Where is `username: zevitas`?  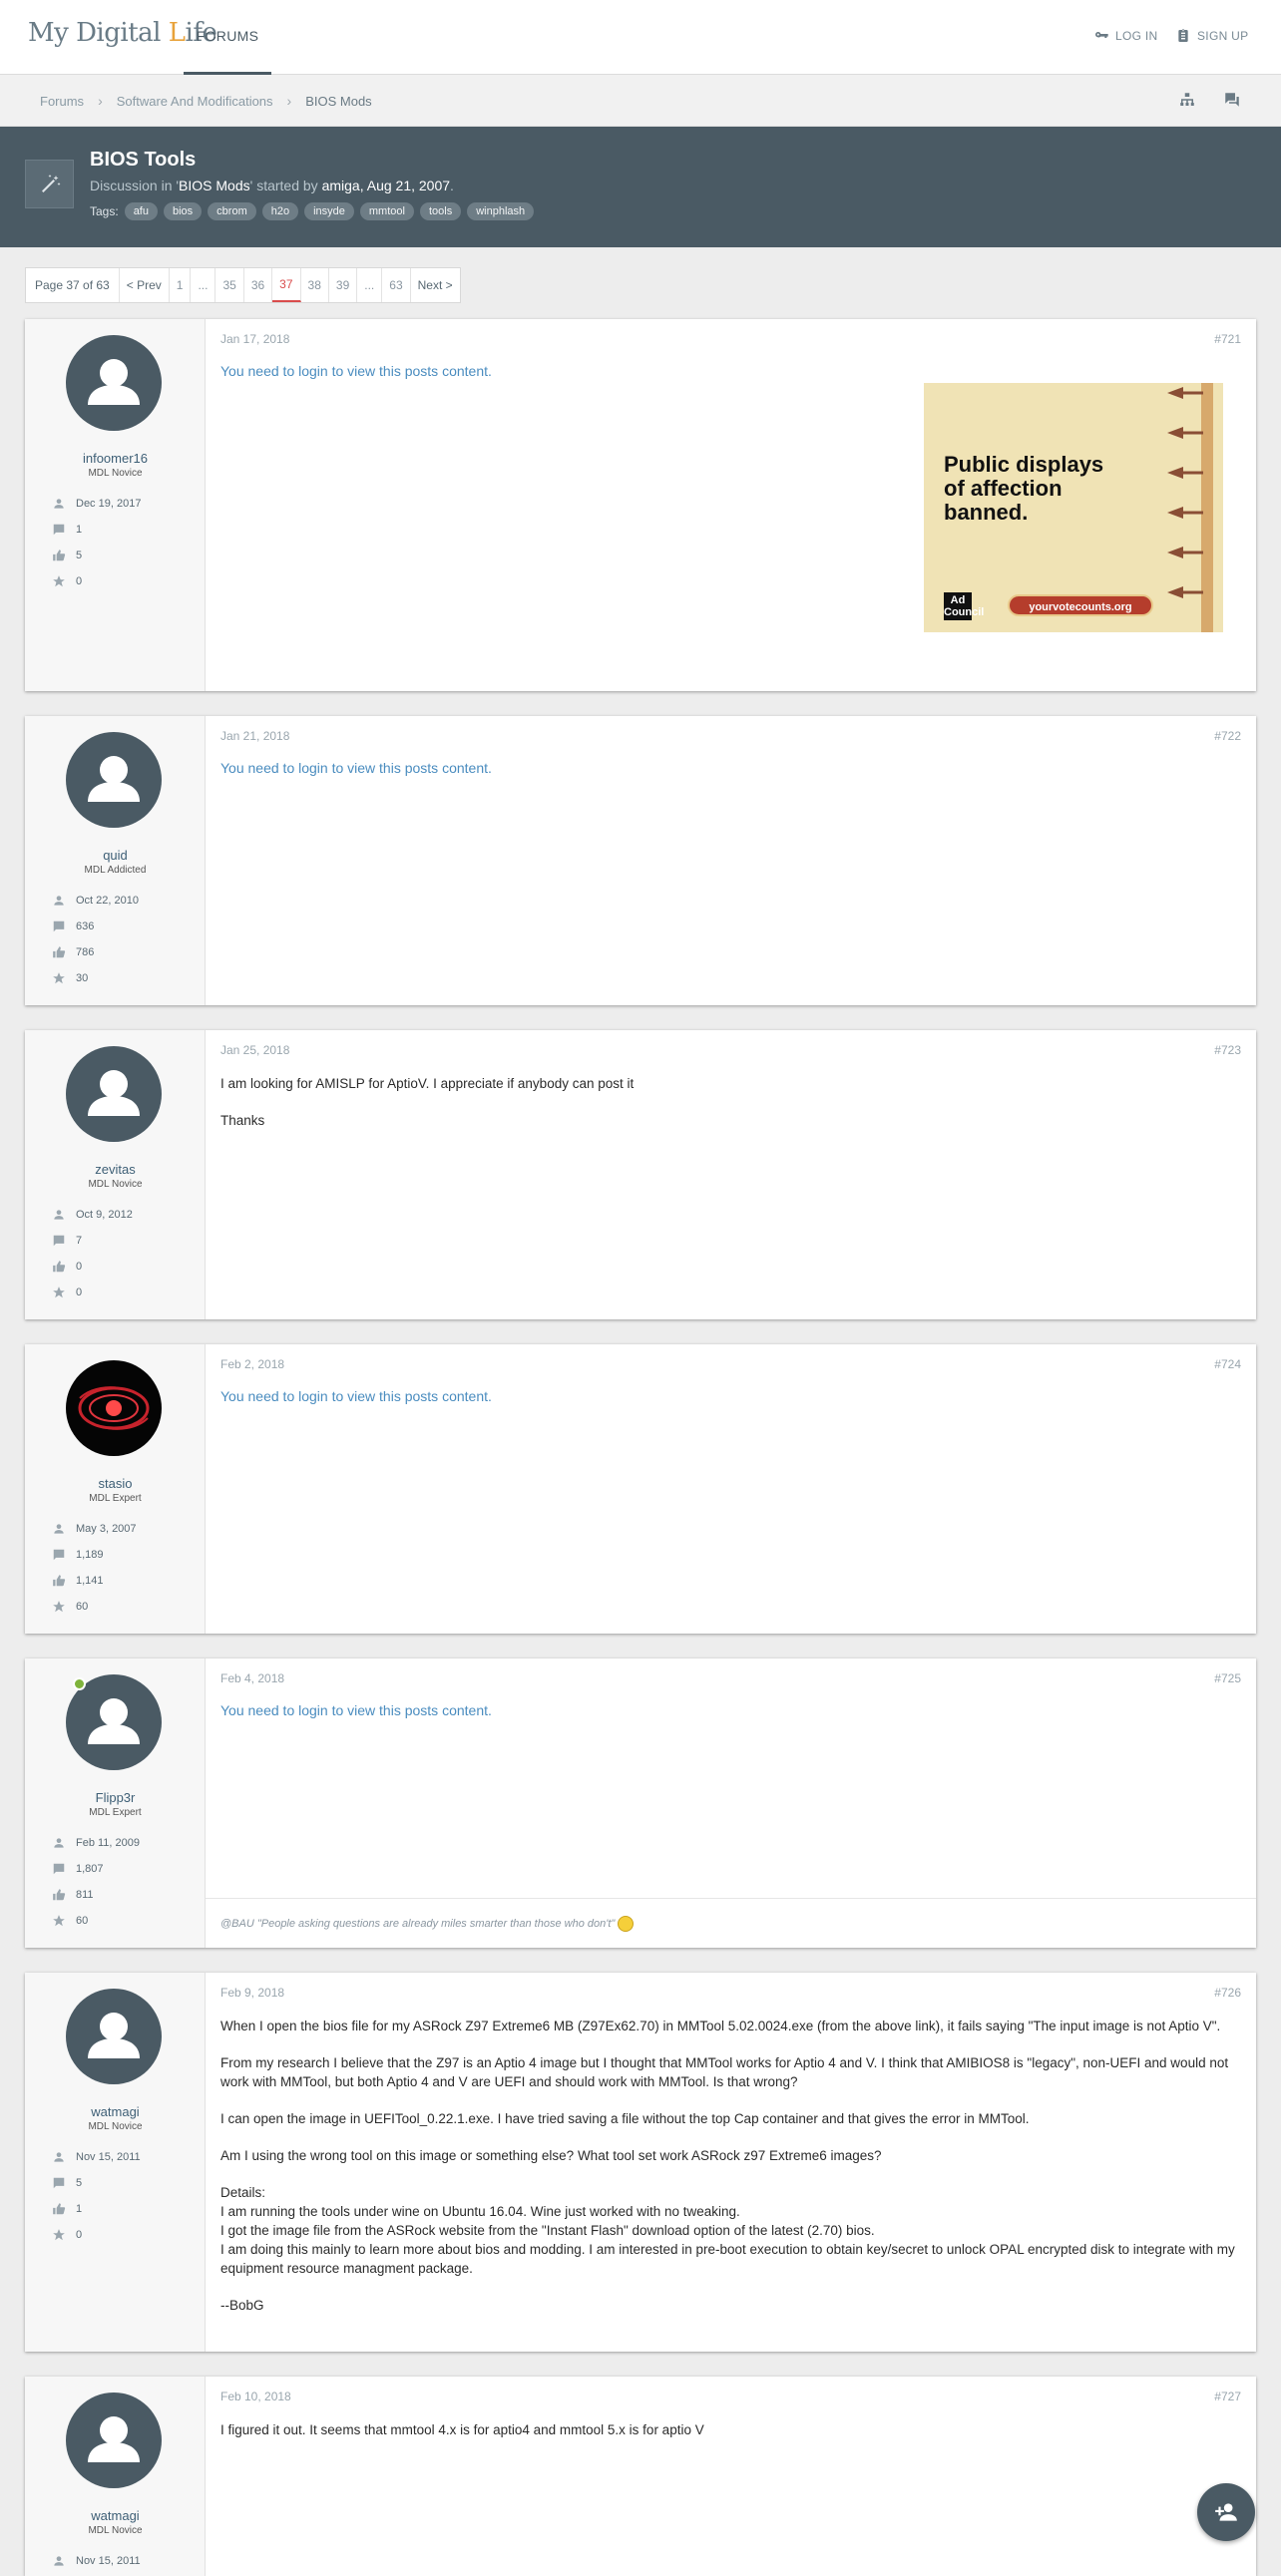
username: zevitas is located at coordinates (115, 1169).